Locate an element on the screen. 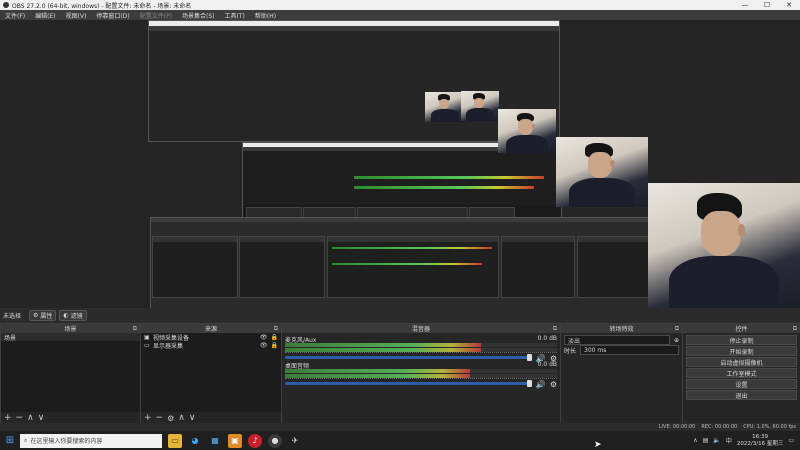  volume-icon: 🔈 is located at coordinates (716, 440).